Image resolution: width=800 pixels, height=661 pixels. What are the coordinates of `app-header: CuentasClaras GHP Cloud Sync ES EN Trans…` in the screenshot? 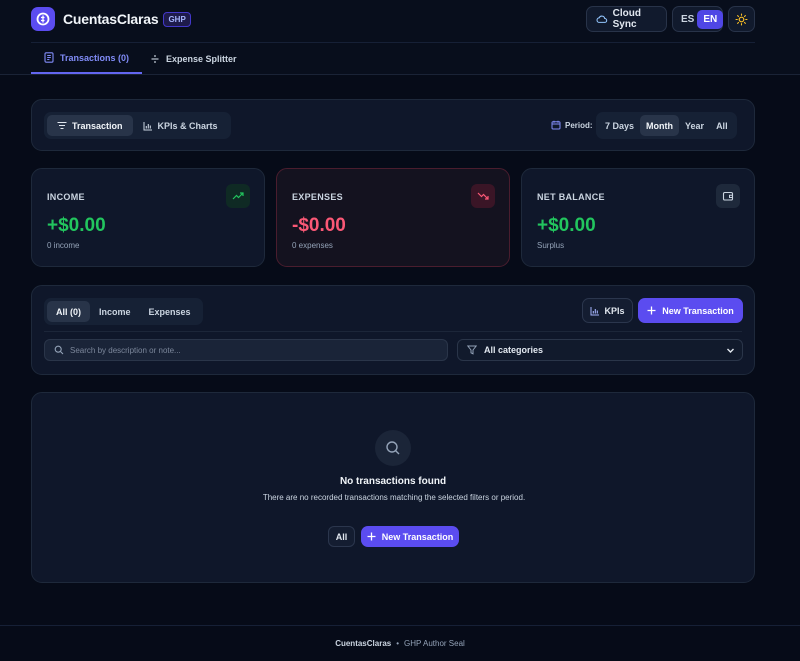 It's located at (400, 37).